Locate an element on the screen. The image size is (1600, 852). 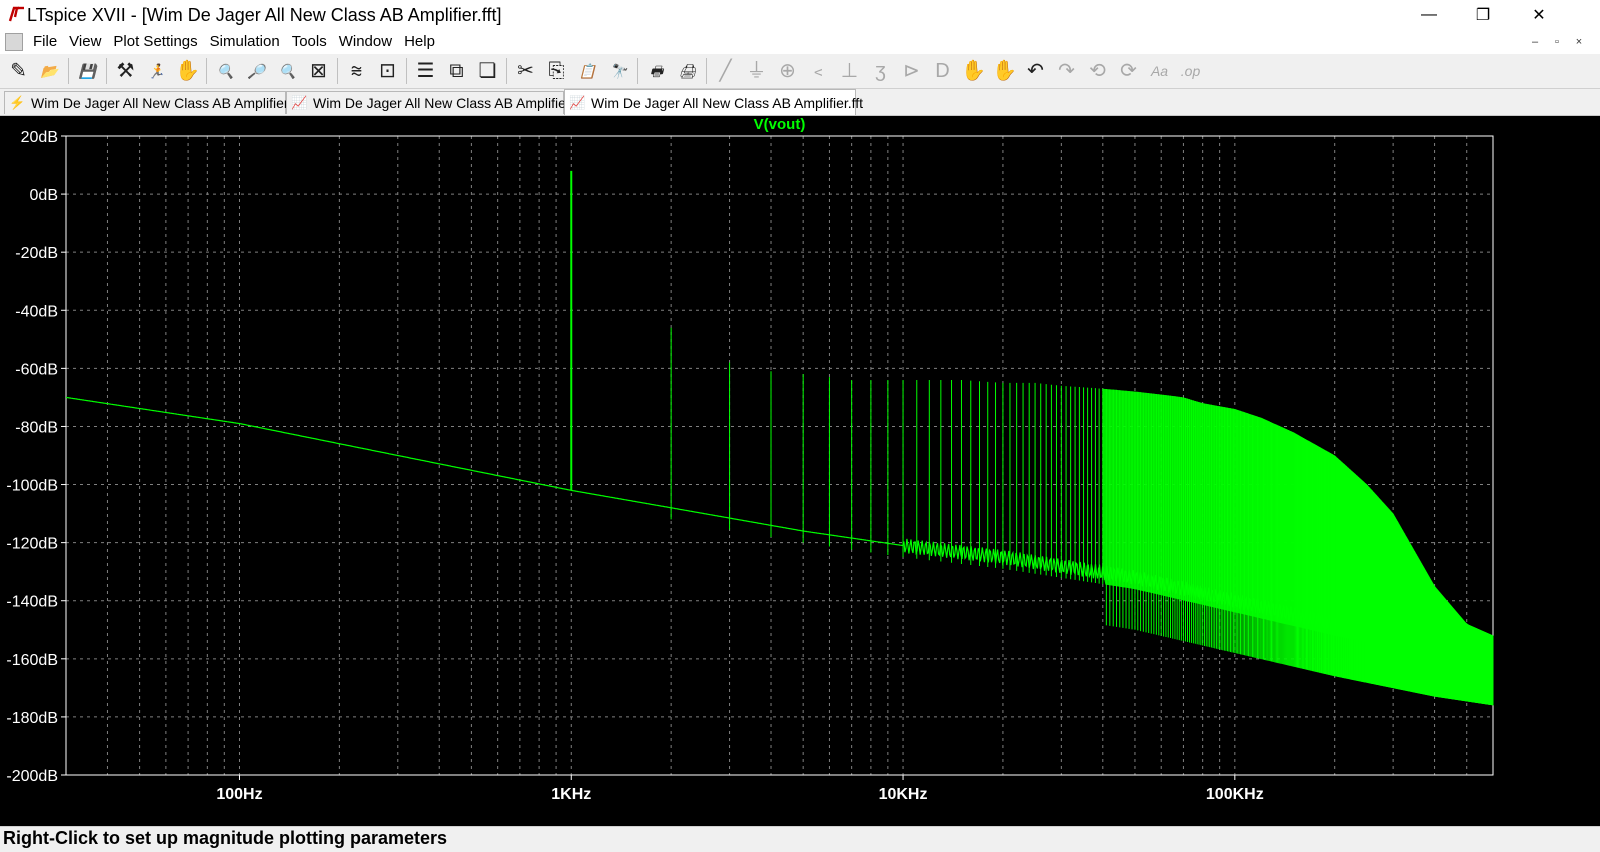
cut-icon: ✂ is located at coordinates (525, 71).